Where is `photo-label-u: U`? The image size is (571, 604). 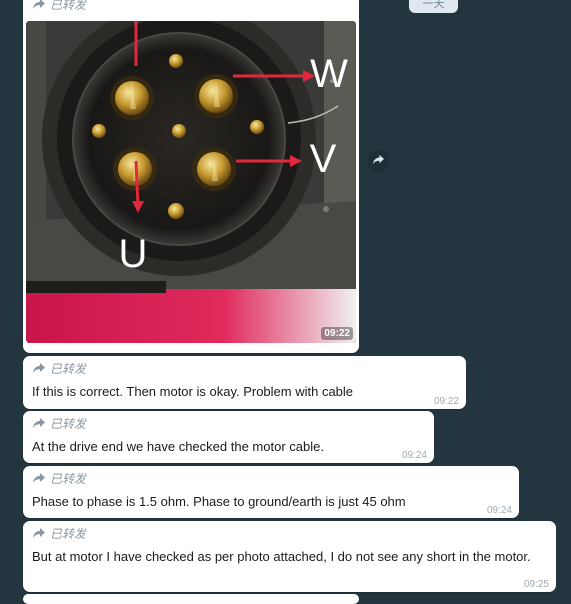
photo-label-u: U is located at coordinates (133, 254).